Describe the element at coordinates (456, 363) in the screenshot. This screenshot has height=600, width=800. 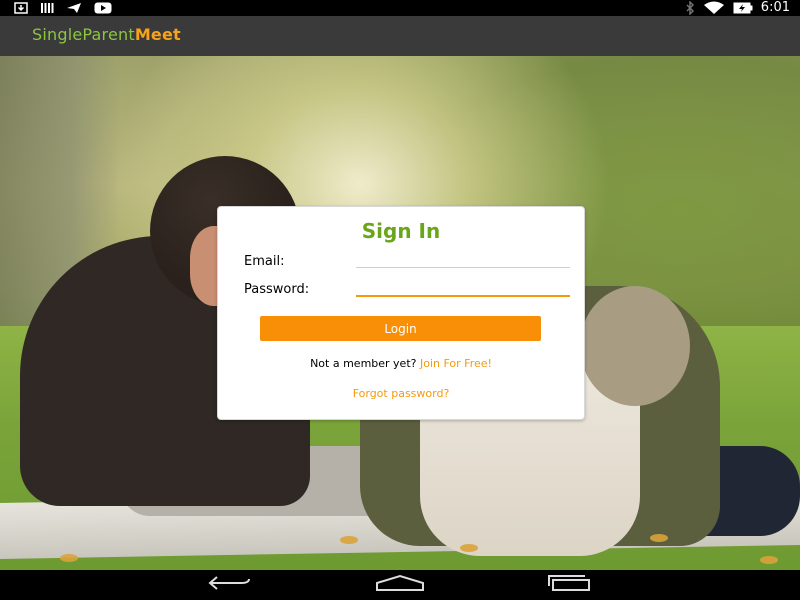
I see `join-free-link: Join For Free!` at that location.